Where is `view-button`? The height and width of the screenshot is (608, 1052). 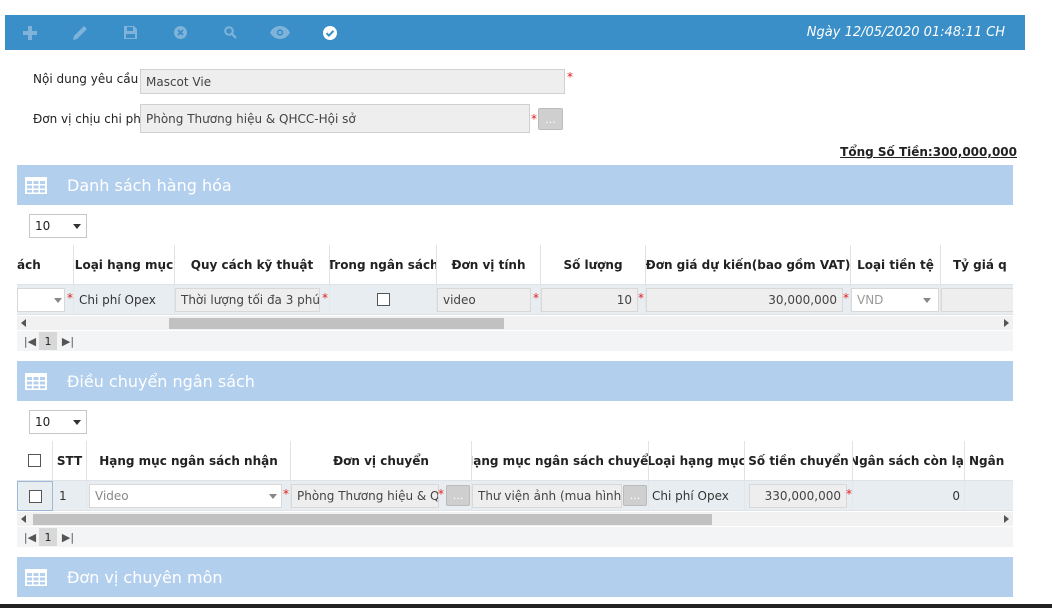
view-button is located at coordinates (280, 32).